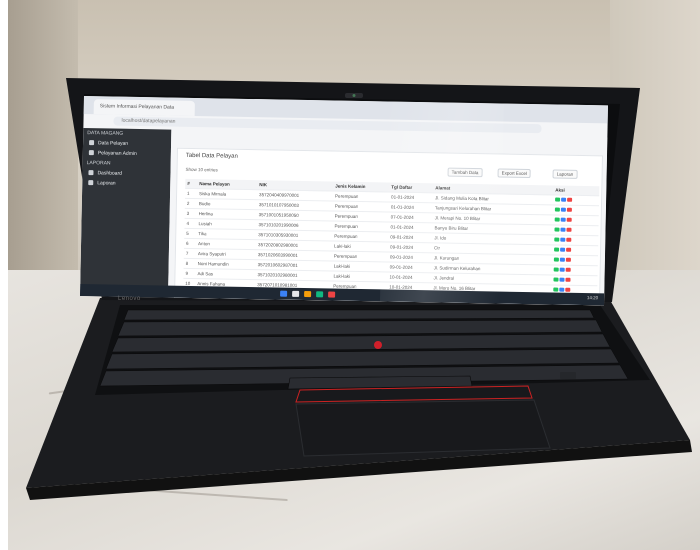 The width and height of the screenshot is (700, 550). What do you see at coordinates (188, 213) in the screenshot?
I see `table-cell: 3` at bounding box center [188, 213].